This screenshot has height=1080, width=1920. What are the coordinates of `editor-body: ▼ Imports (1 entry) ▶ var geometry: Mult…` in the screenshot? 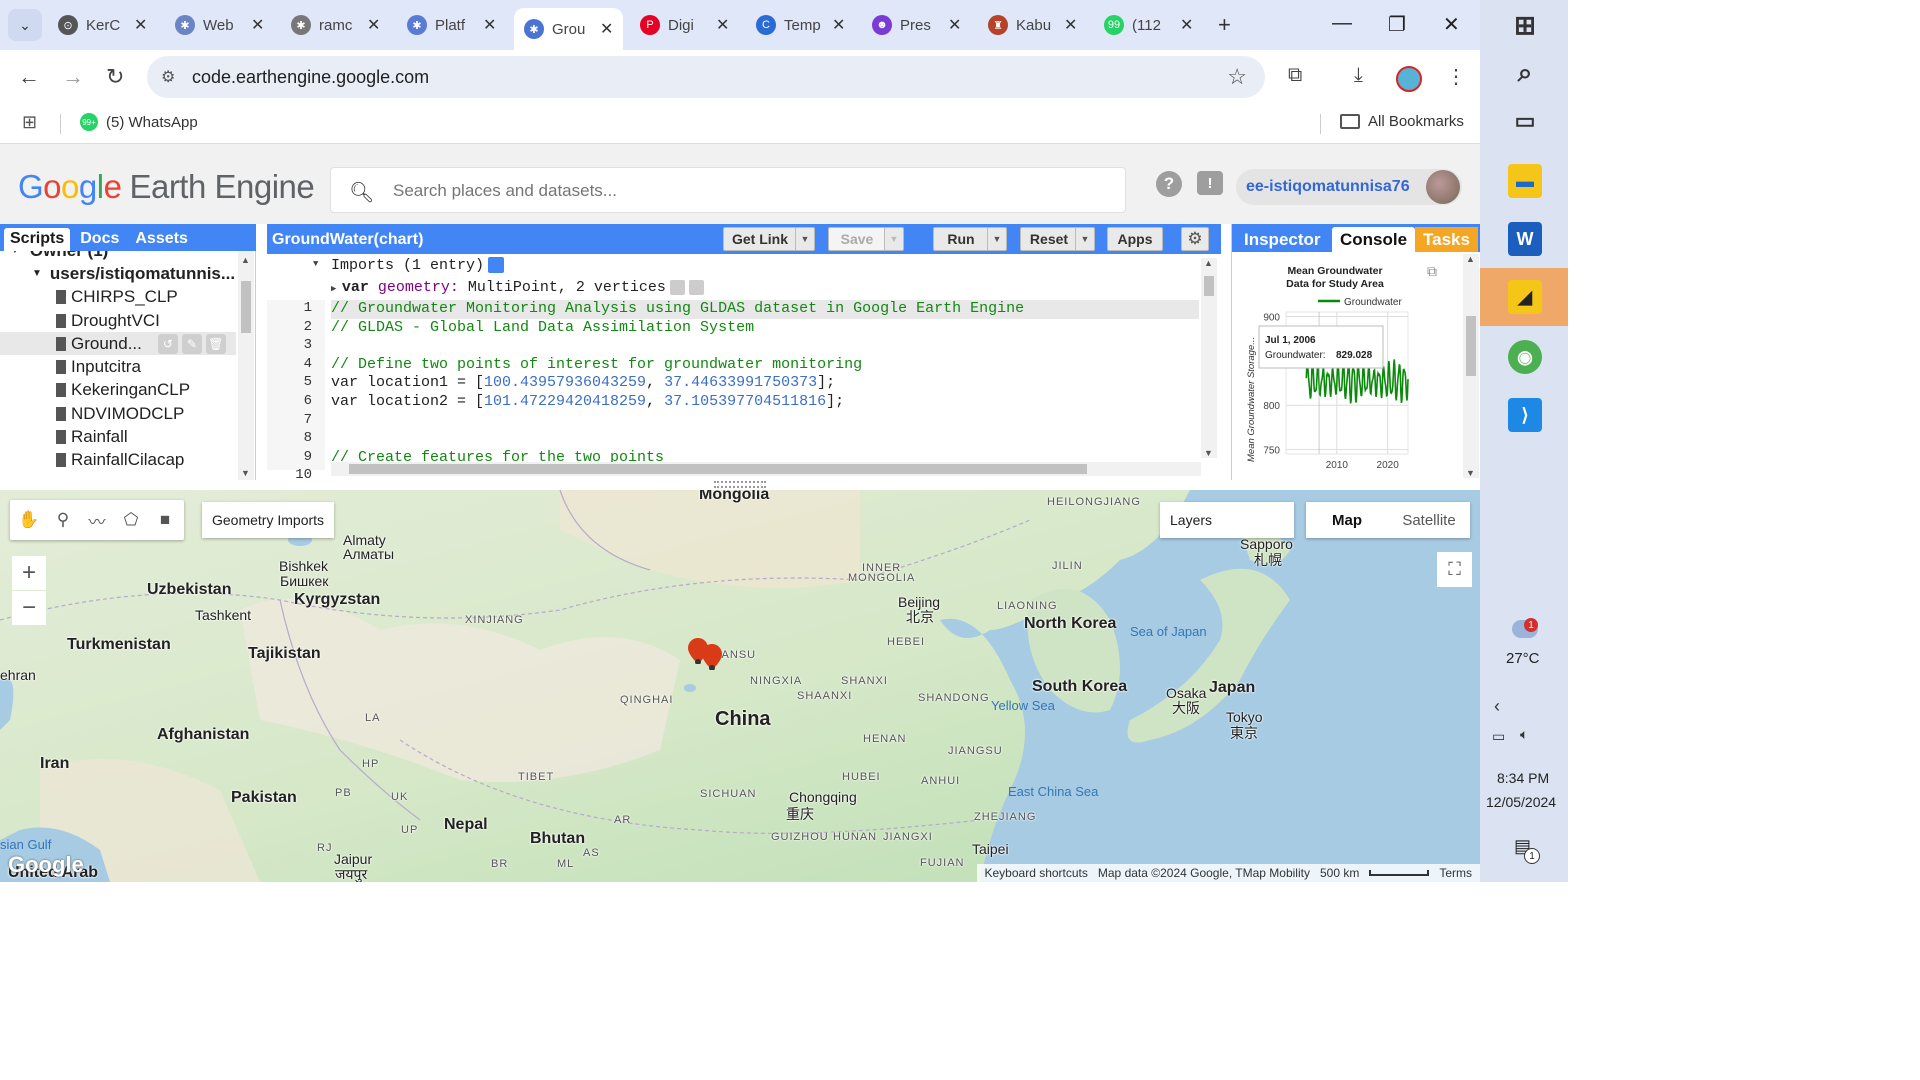 It's located at (744, 368).